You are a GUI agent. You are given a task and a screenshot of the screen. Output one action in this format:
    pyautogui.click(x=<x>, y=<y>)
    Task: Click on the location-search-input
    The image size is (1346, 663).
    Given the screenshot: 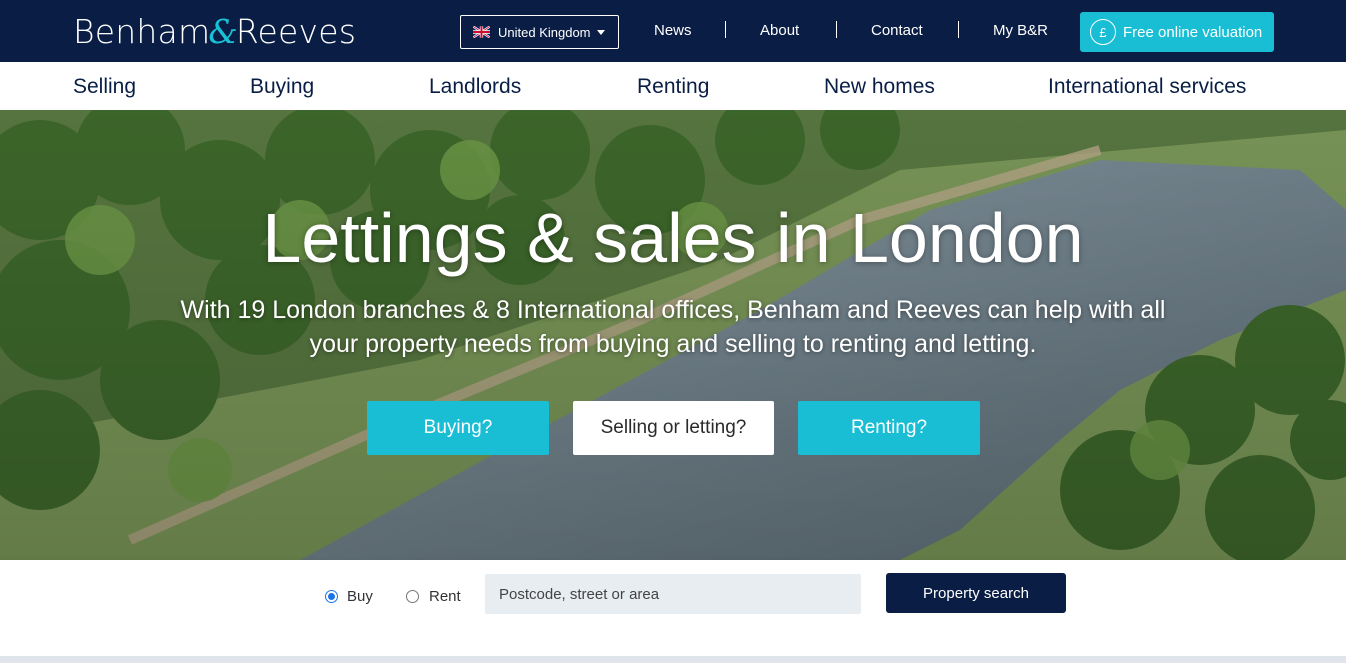 What is the action you would take?
    pyautogui.click(x=673, y=594)
    